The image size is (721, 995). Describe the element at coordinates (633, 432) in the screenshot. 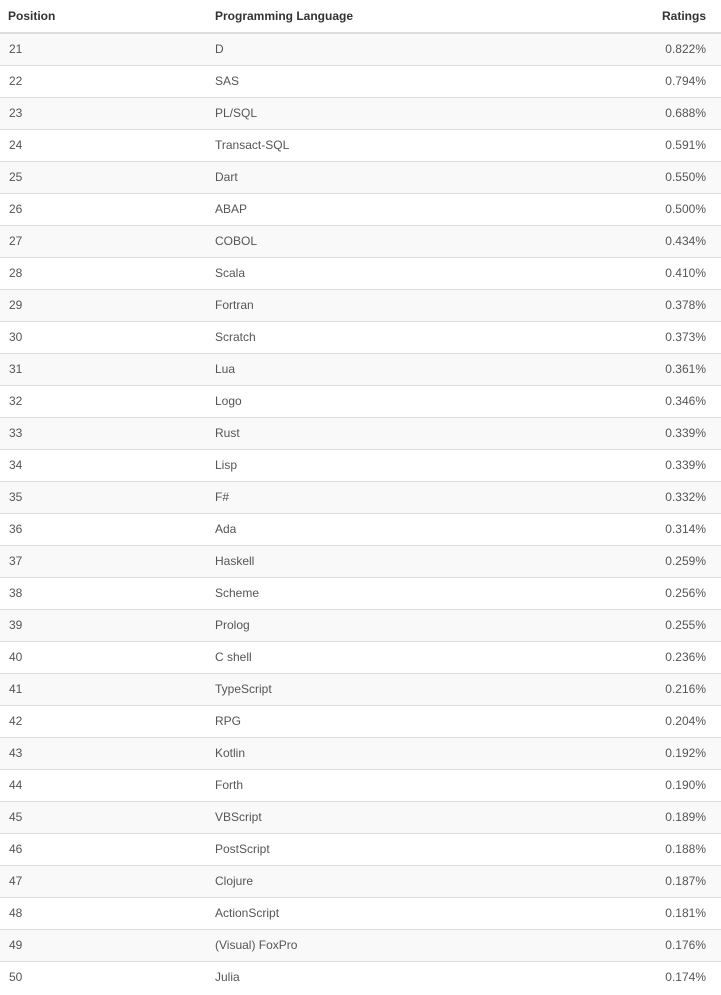

I see `cell-rating: 0.339%` at that location.